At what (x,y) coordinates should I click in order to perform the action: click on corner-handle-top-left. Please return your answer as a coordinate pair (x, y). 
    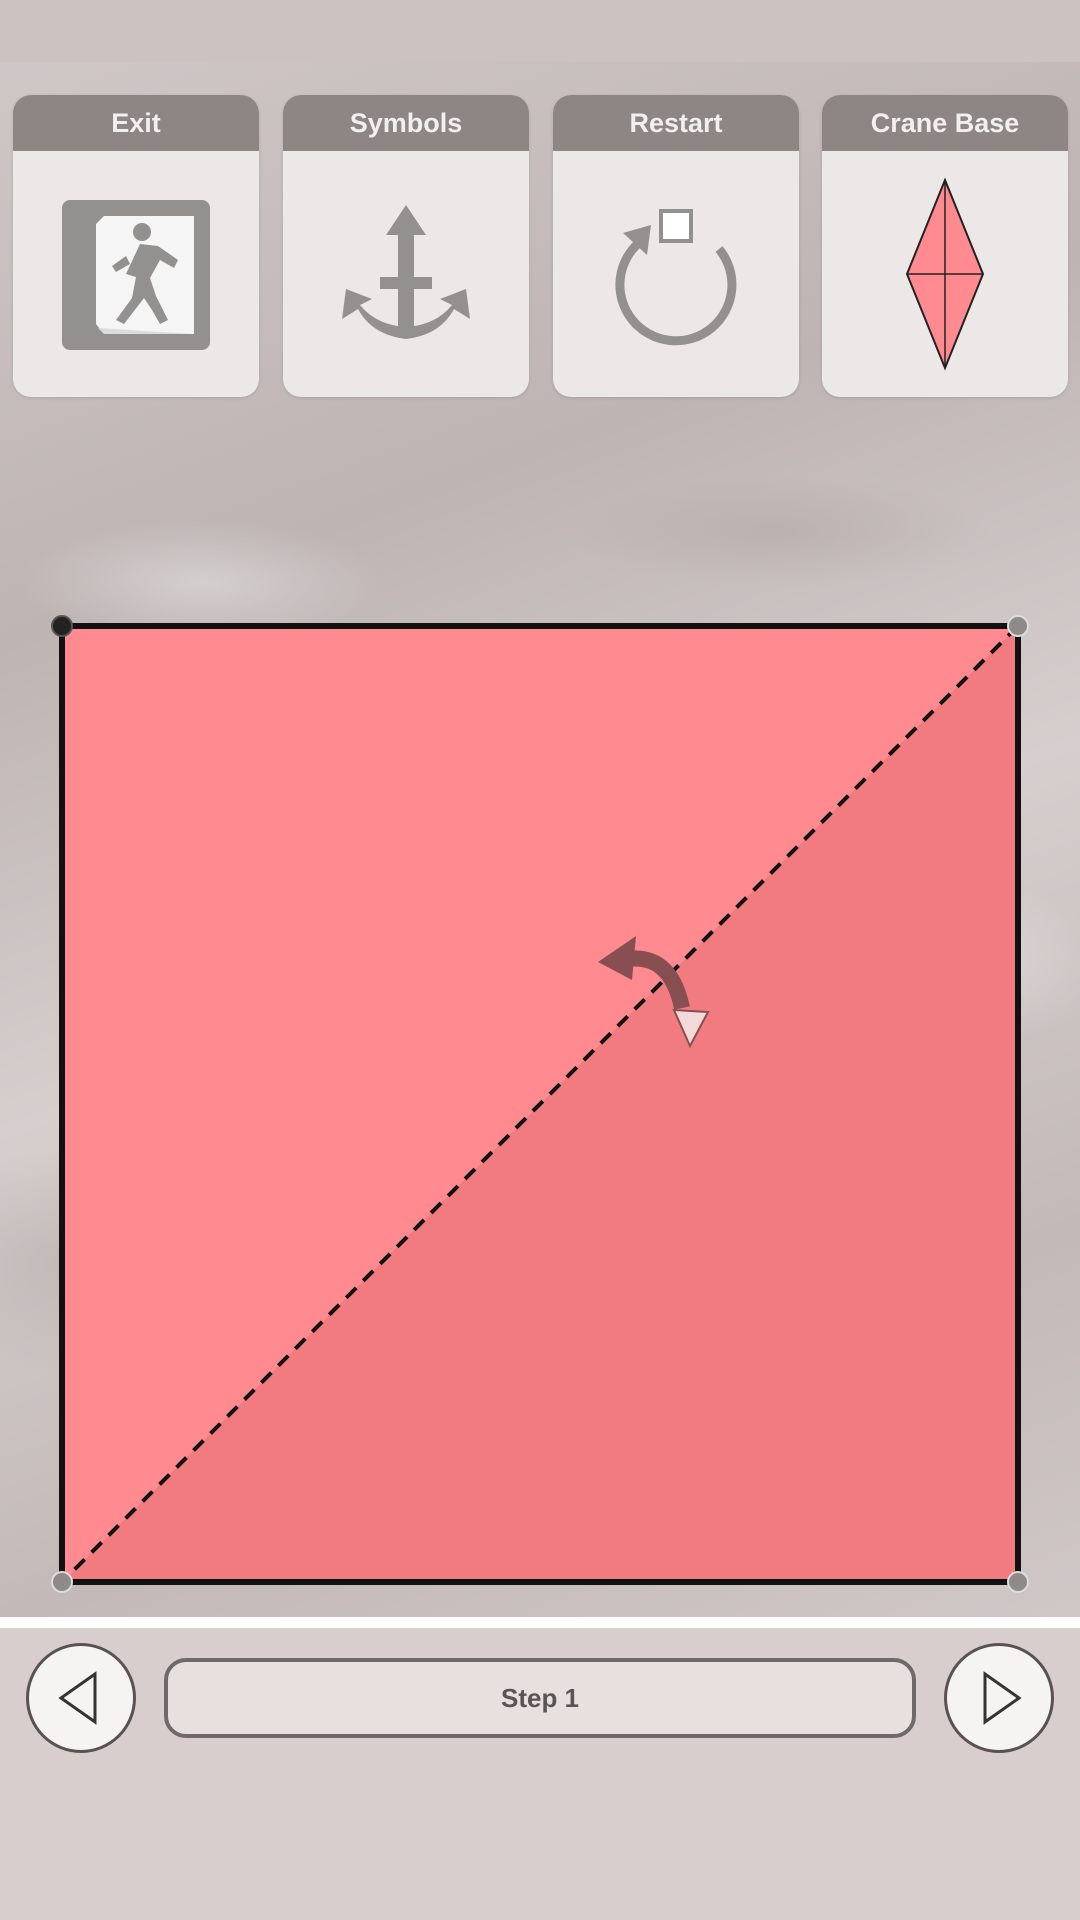
    Looking at the image, I should click on (62, 626).